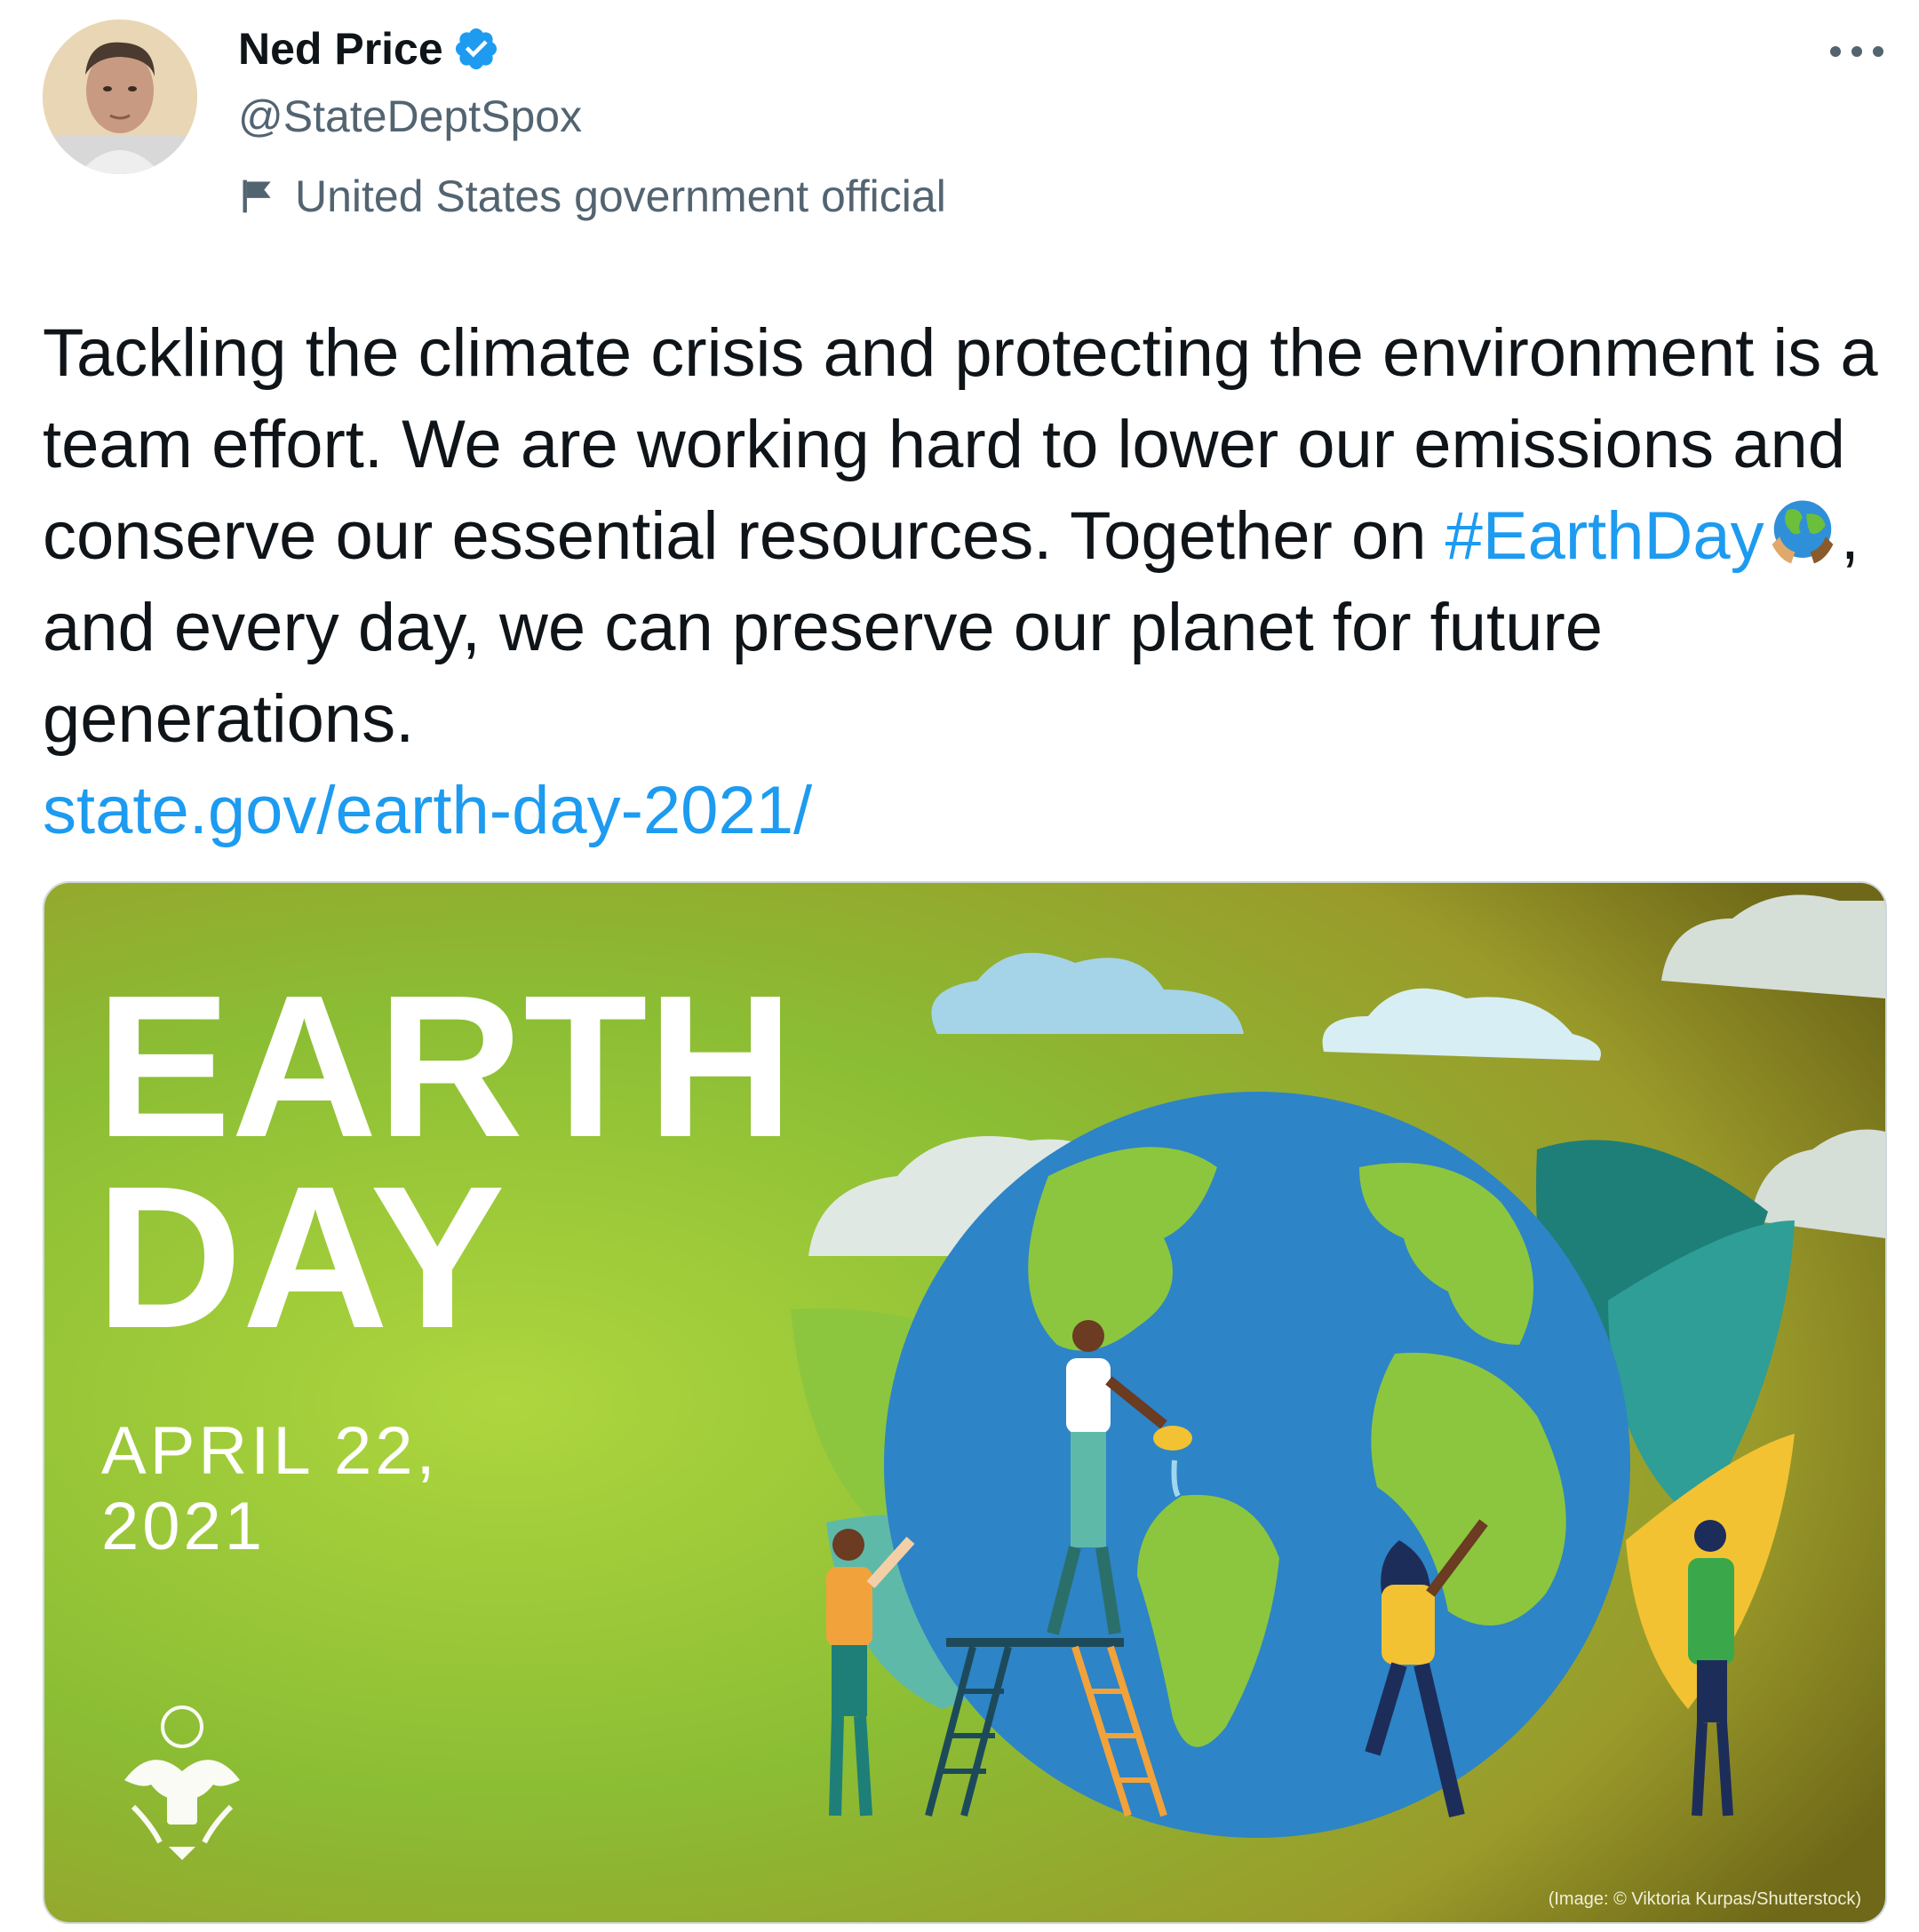  What do you see at coordinates (1604, 536) in the screenshot?
I see `hashtag-earthday: #EarthDay` at bounding box center [1604, 536].